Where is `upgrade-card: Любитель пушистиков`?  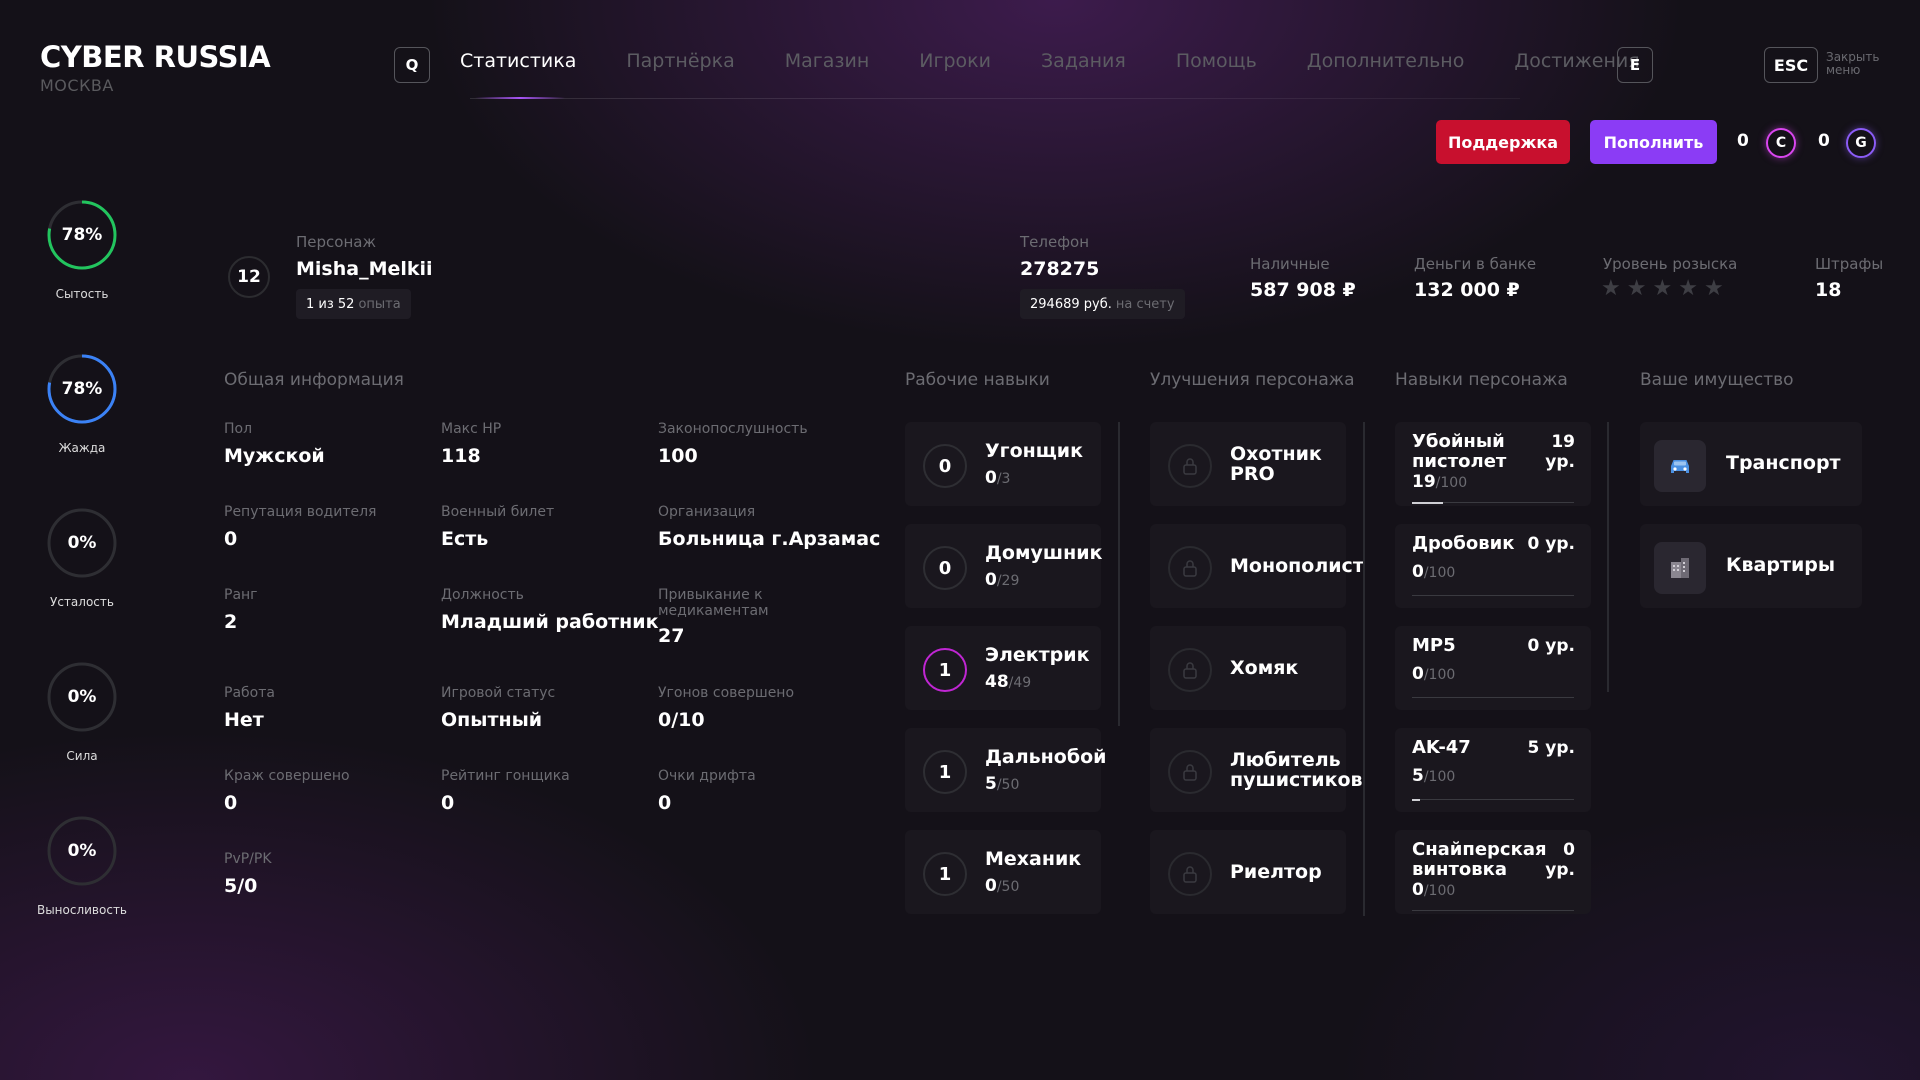
upgrade-card: Любитель пушистиков is located at coordinates (1256, 770).